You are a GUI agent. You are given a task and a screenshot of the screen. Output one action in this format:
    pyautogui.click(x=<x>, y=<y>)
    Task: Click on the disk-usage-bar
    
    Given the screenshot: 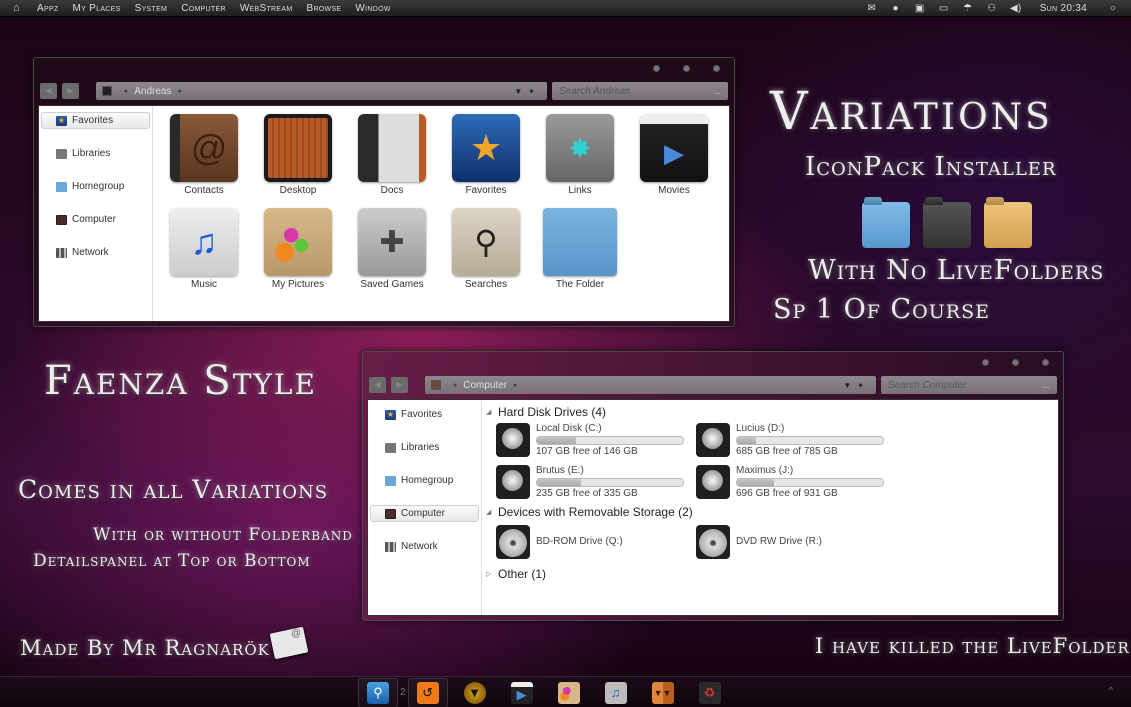 What is the action you would take?
    pyautogui.click(x=810, y=482)
    